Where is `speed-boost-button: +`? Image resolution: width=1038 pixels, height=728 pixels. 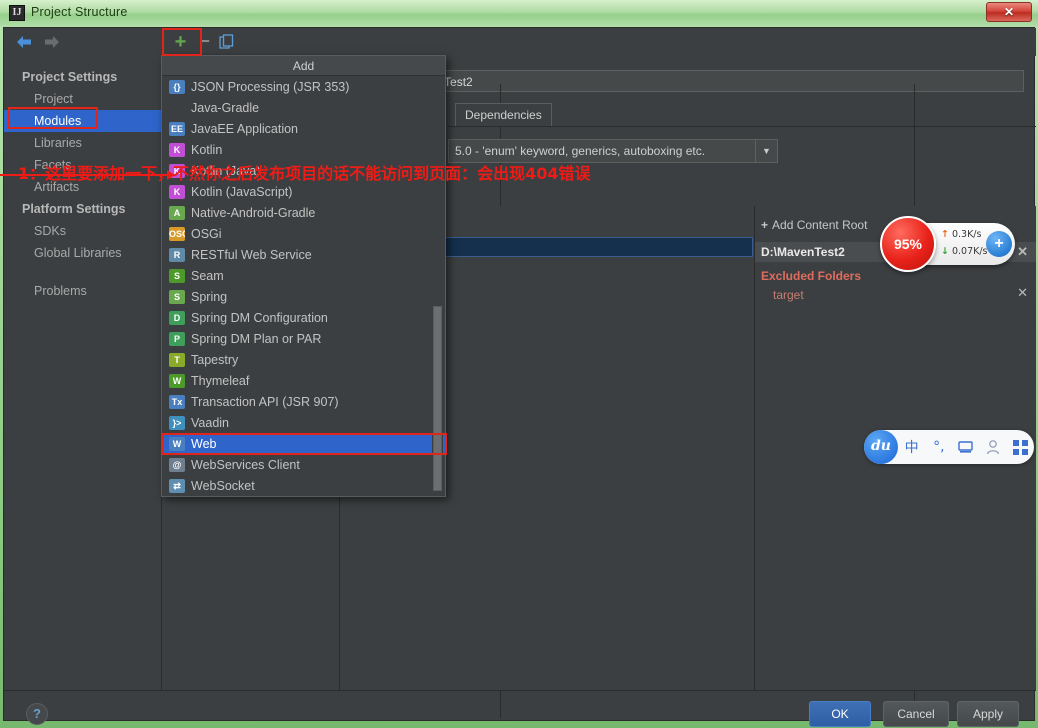 speed-boost-button: + is located at coordinates (999, 244).